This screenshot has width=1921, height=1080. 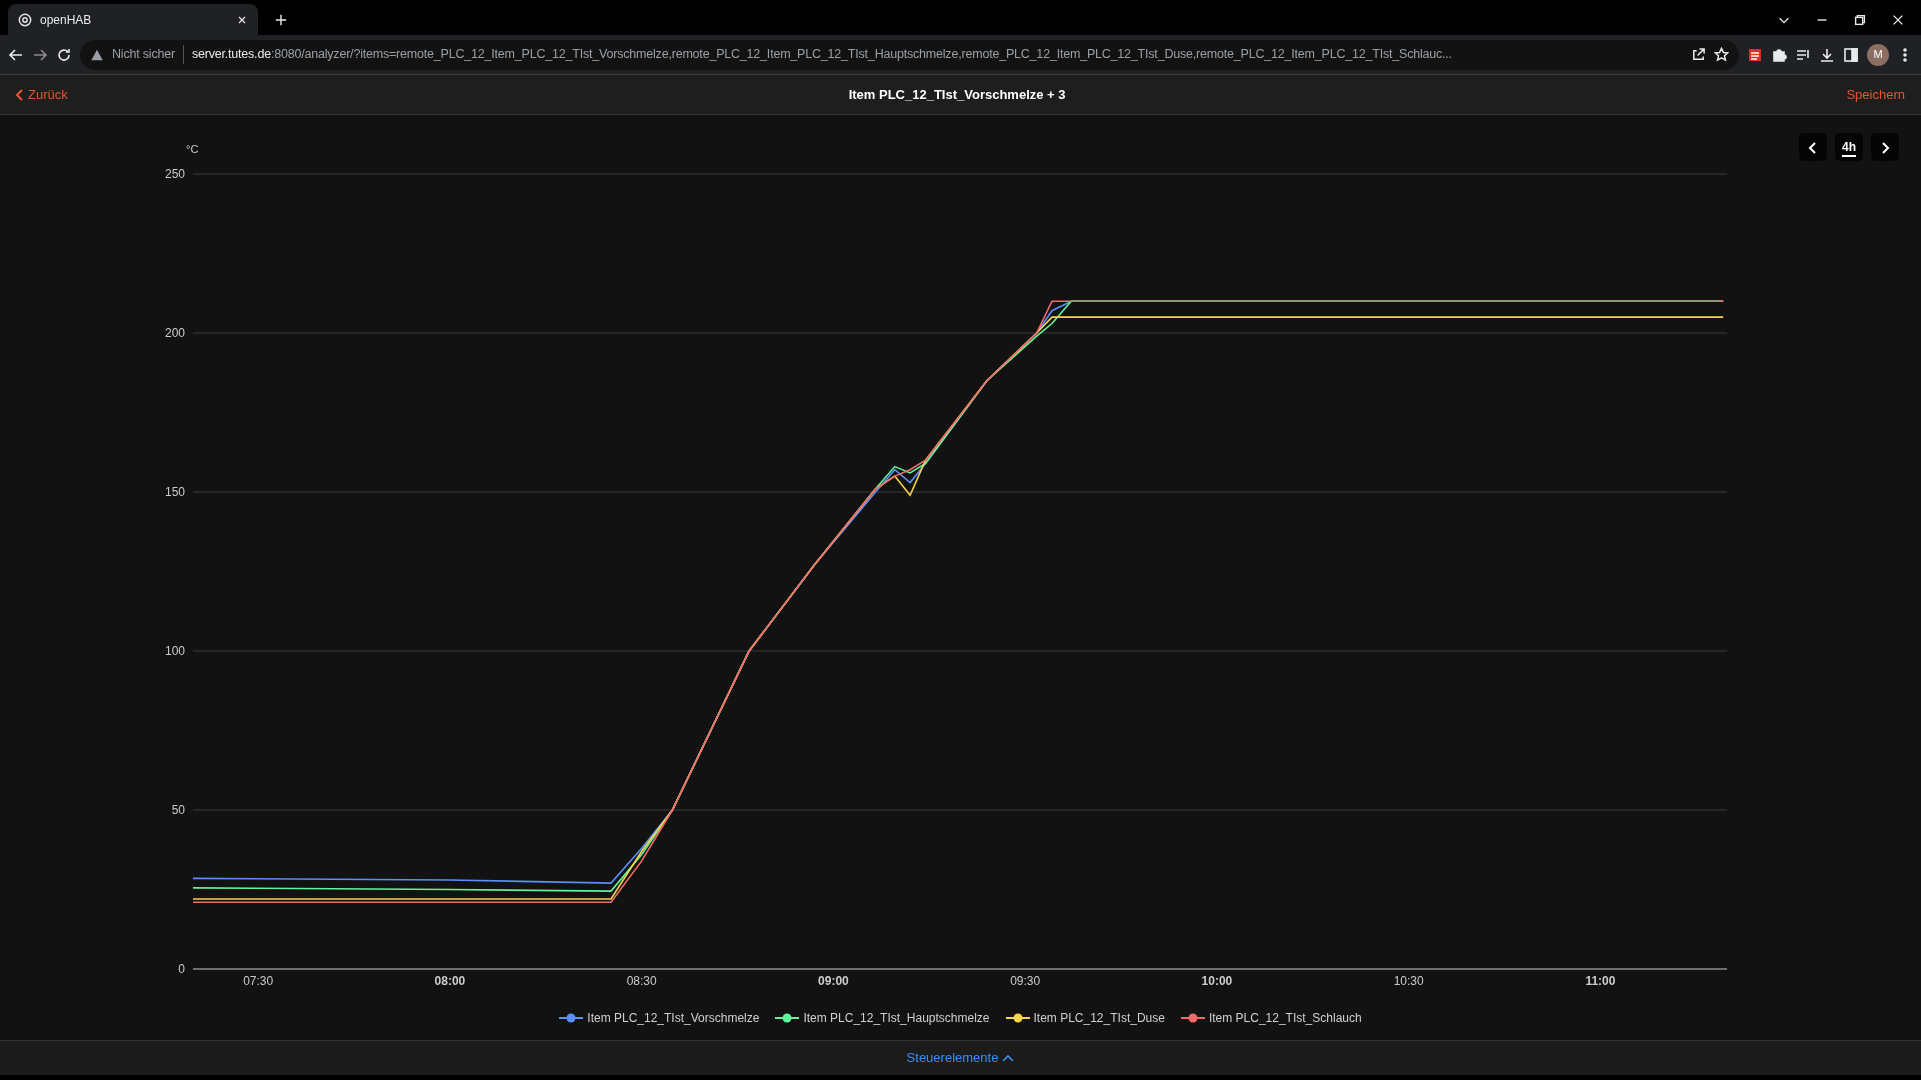 What do you see at coordinates (174, 651) in the screenshot?
I see `axis-label: 100` at bounding box center [174, 651].